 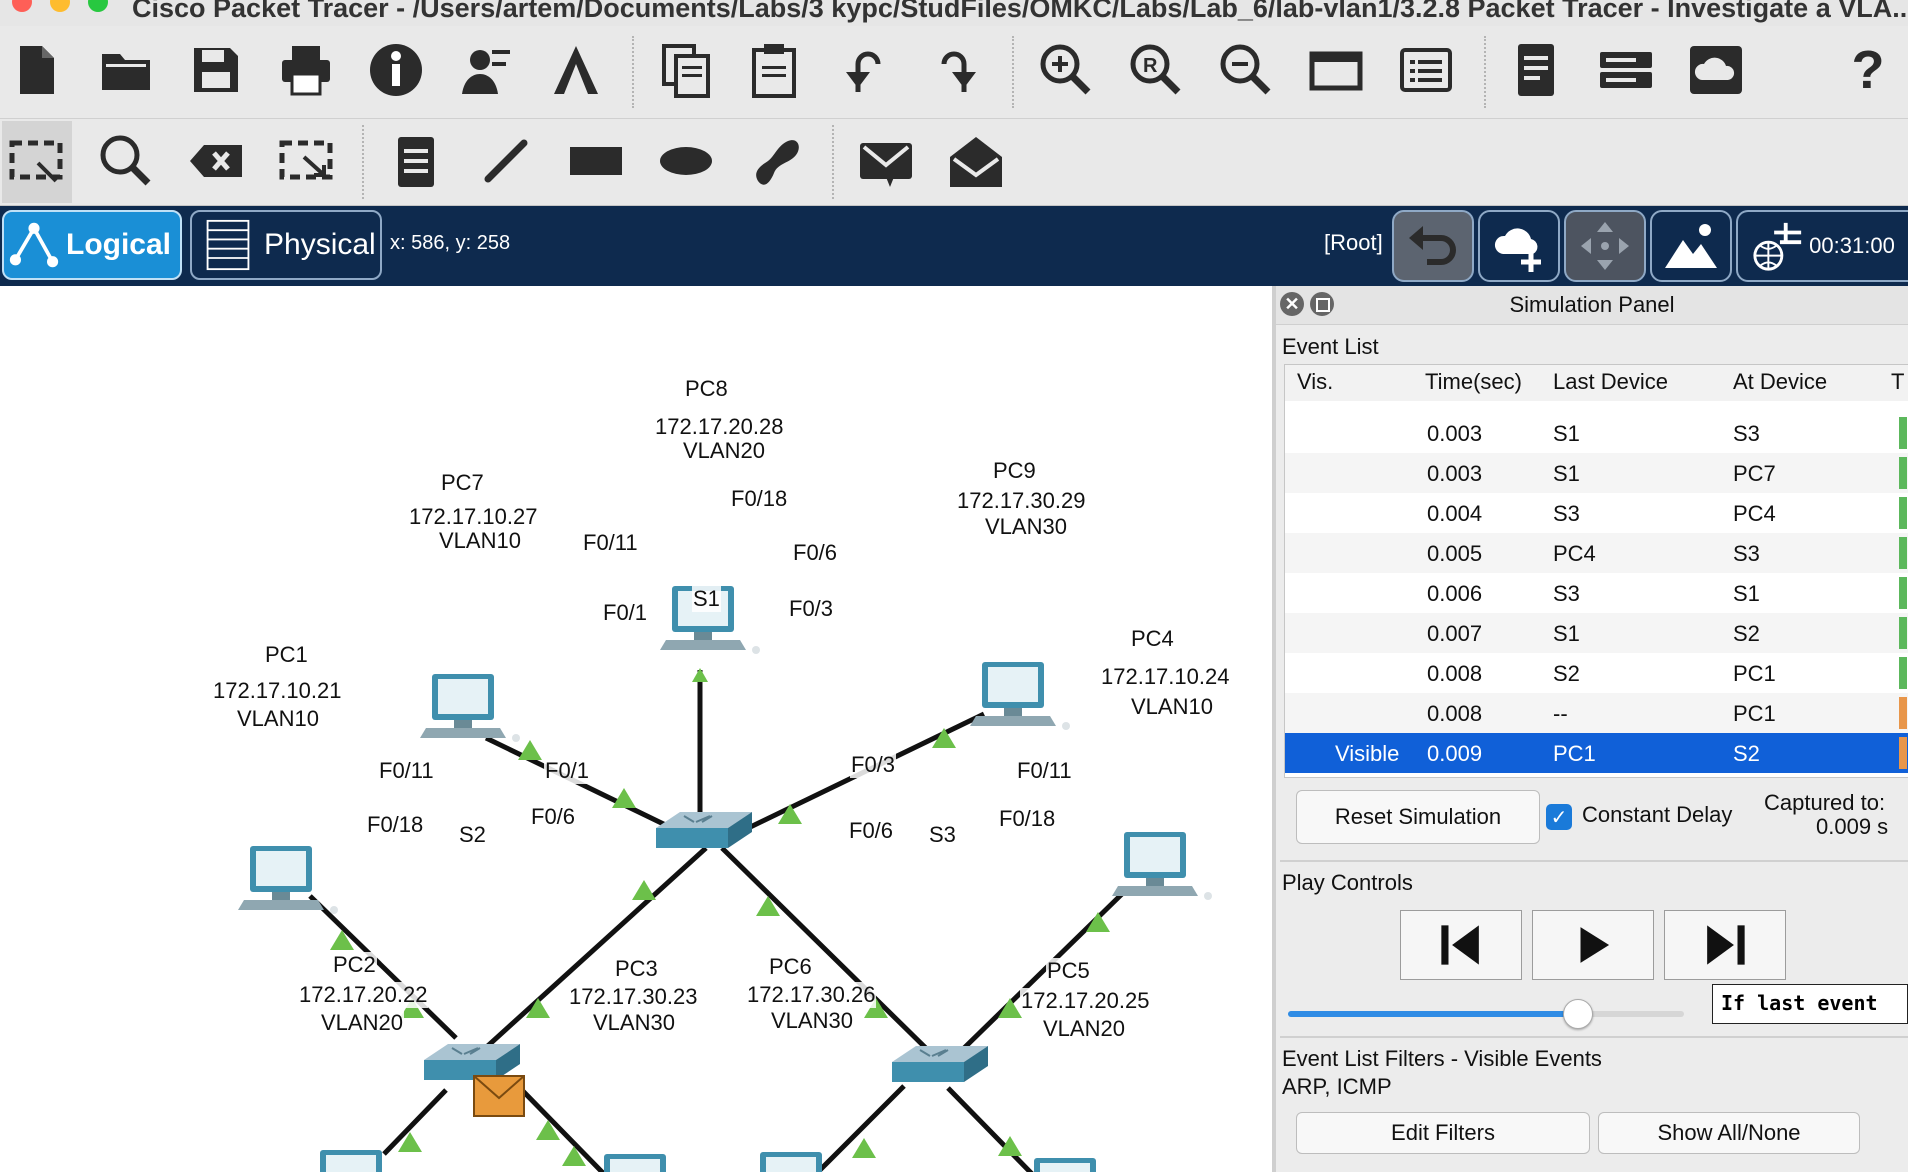 What do you see at coordinates (610, 543) in the screenshot?
I see `s1-port-f011: F0/11` at bounding box center [610, 543].